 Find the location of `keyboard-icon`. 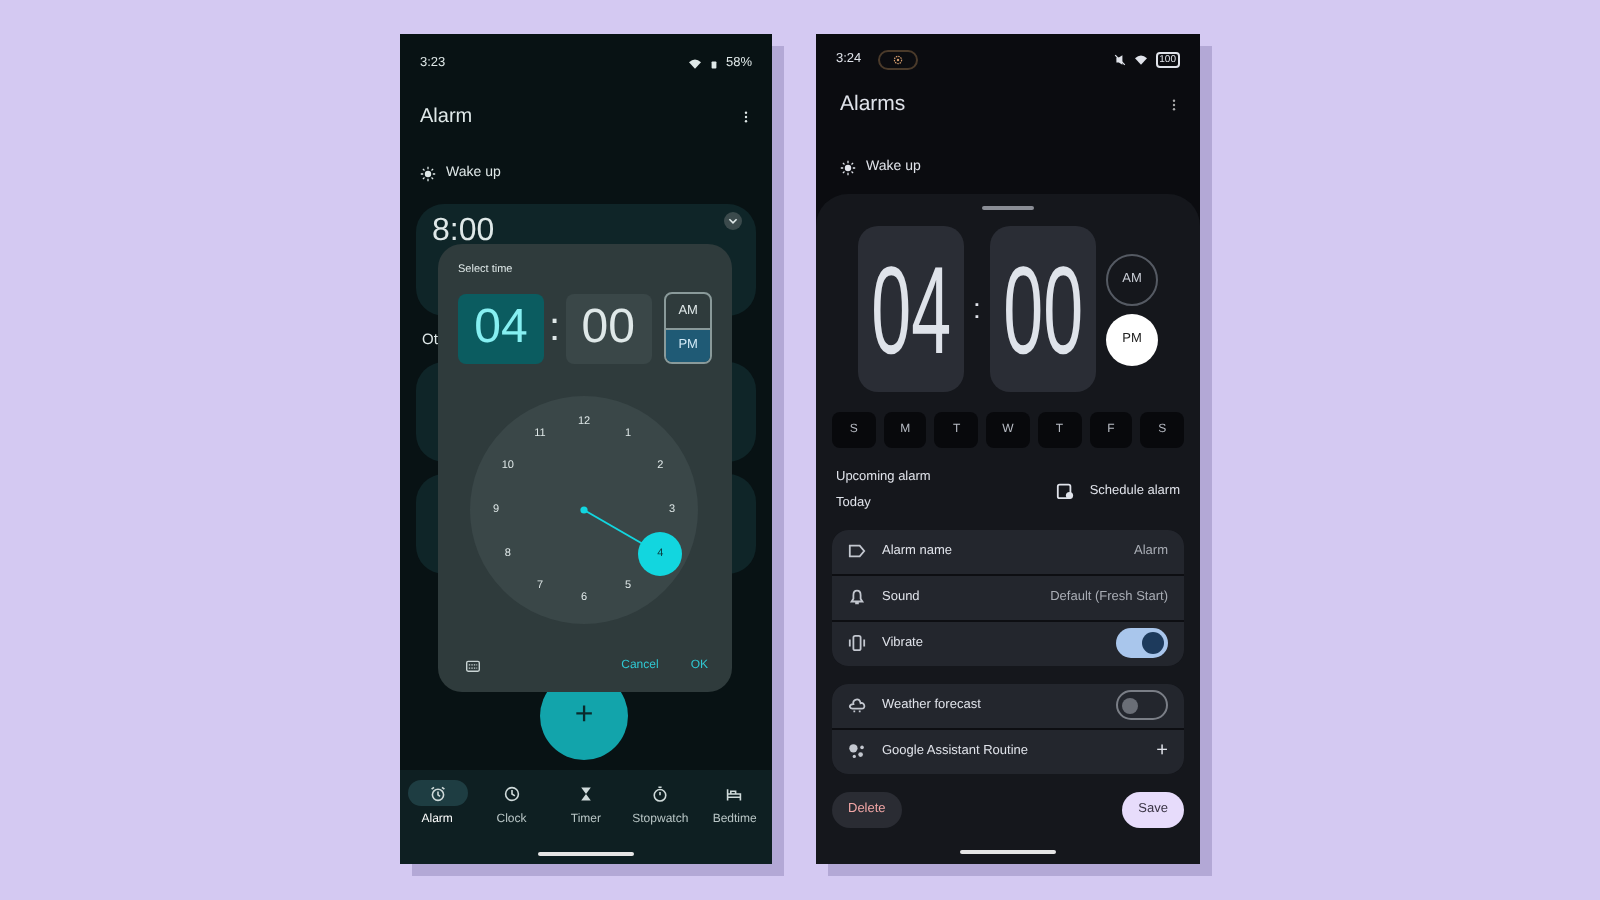

keyboard-icon is located at coordinates (473, 667).